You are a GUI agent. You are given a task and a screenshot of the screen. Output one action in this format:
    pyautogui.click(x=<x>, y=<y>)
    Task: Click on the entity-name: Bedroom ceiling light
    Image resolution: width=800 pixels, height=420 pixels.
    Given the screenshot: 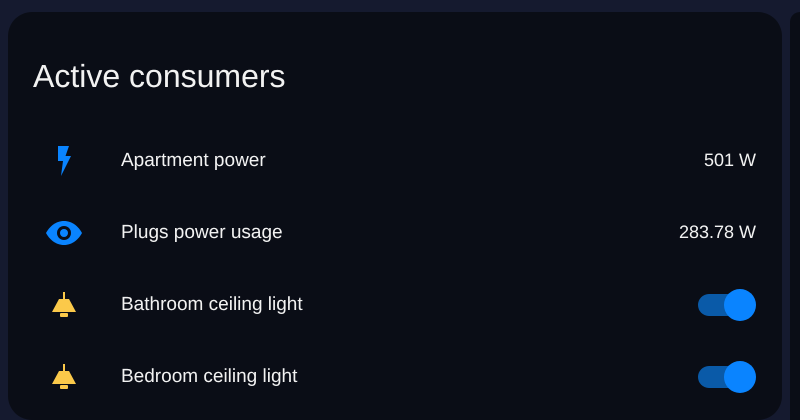 What is the action you would take?
    pyautogui.click(x=209, y=377)
    